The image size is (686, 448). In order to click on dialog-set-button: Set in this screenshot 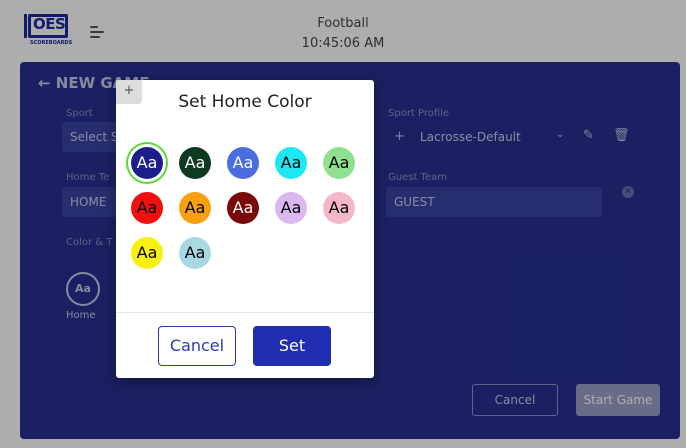, I will do `click(292, 346)`.